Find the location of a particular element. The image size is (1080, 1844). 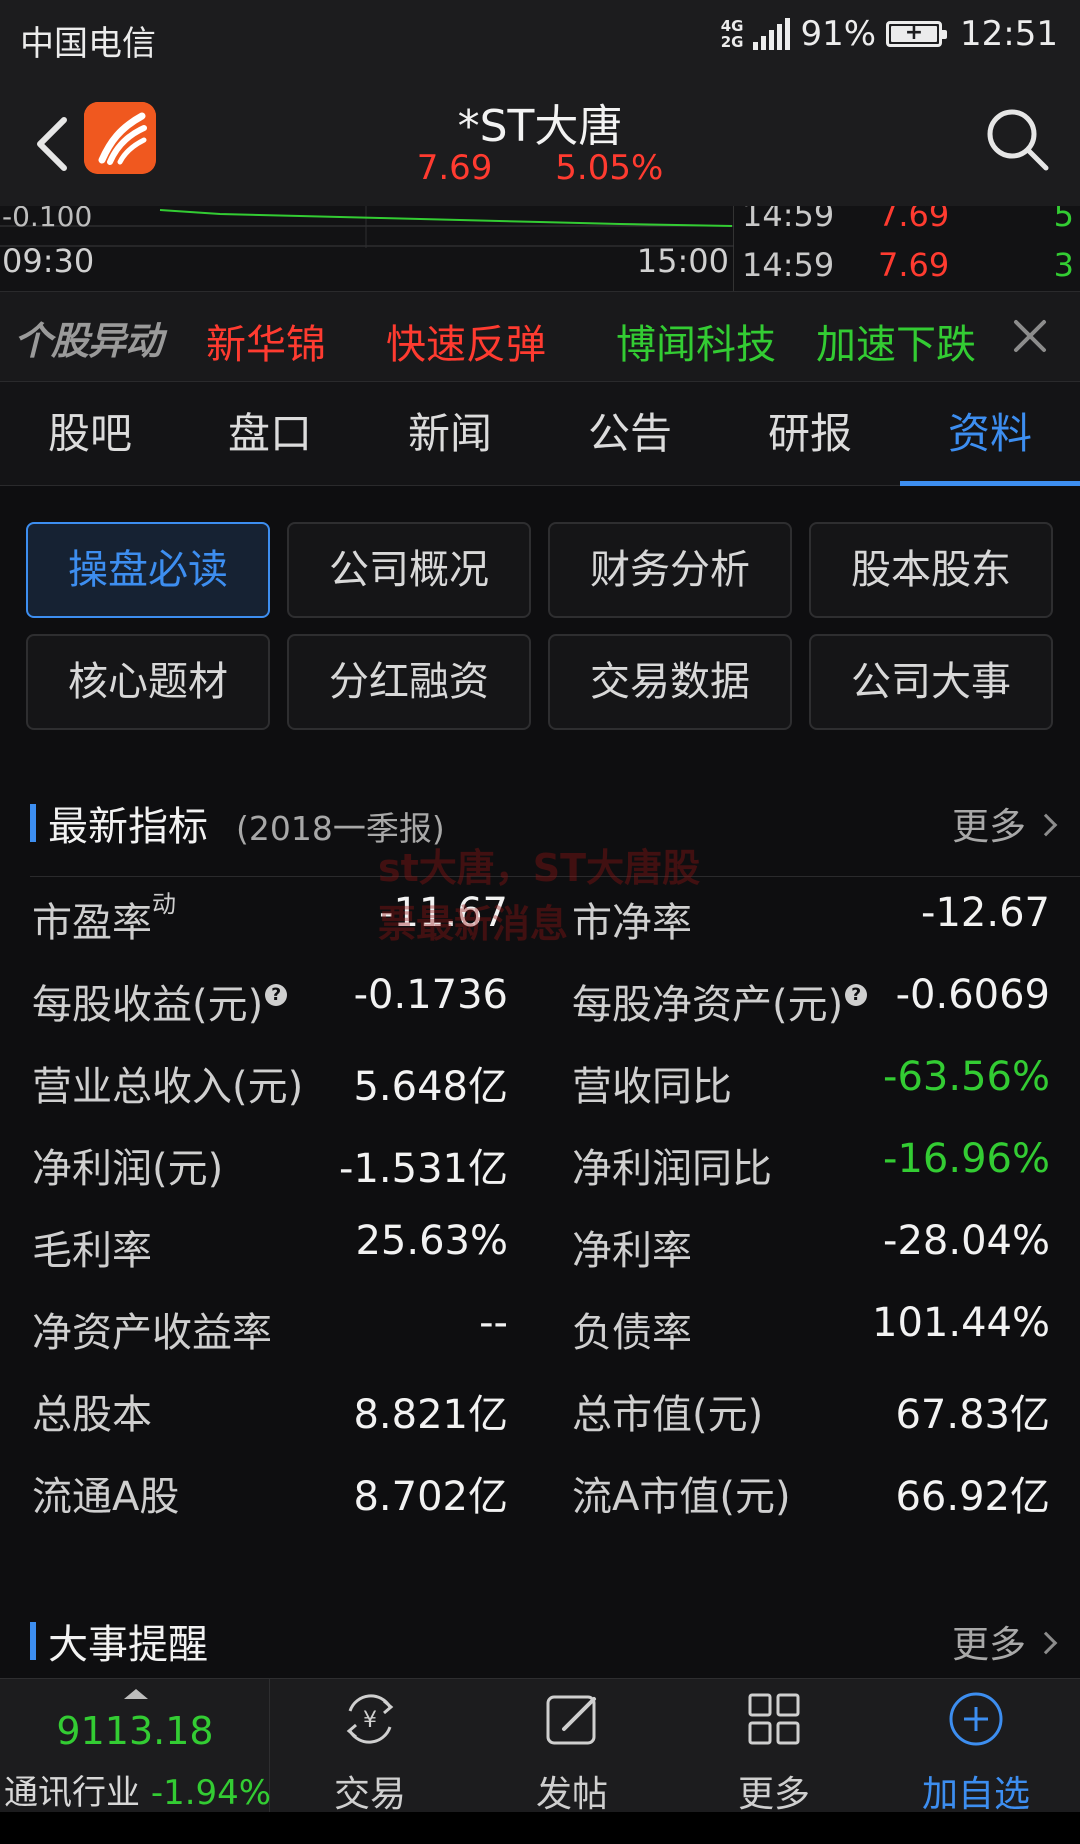

metric-label: 营收同比 is located at coordinates (652, 1087).